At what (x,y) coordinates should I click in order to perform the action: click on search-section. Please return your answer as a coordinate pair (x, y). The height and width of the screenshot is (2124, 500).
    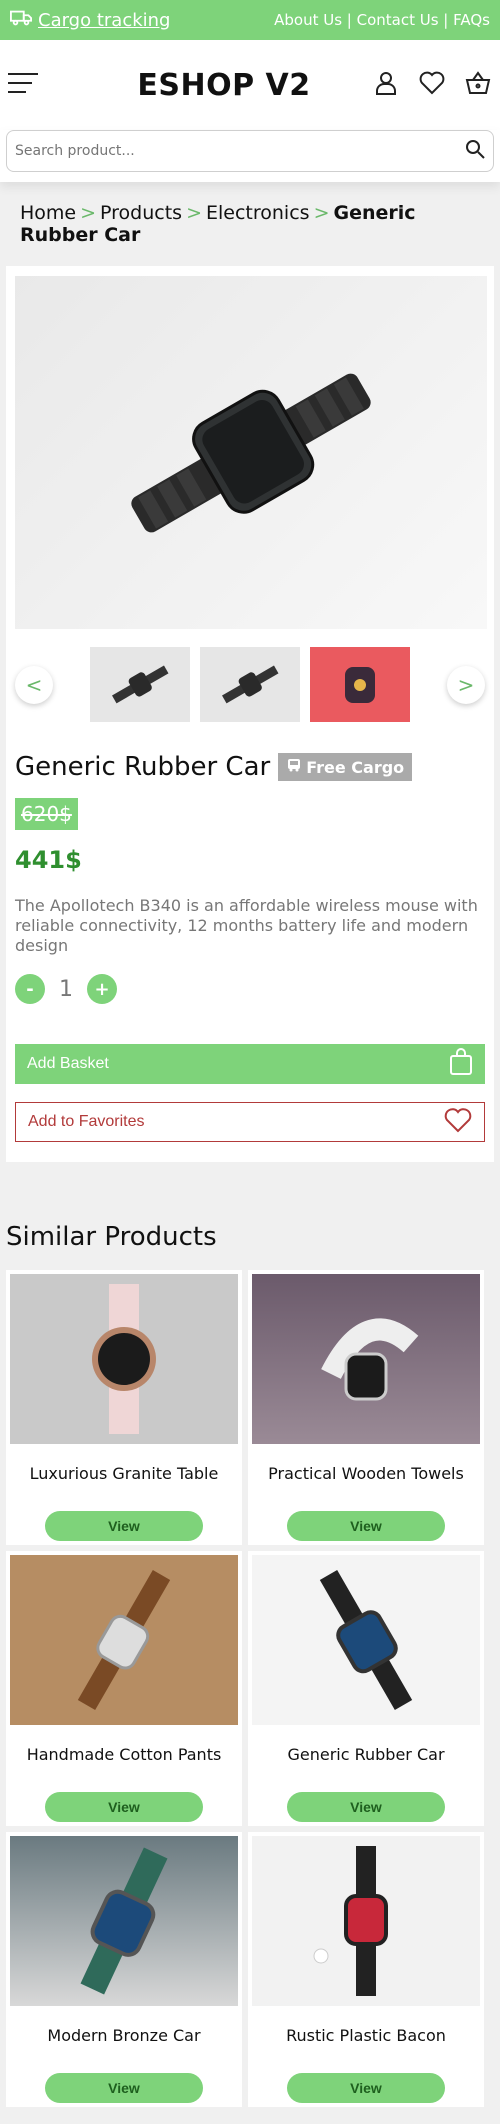
    Looking at the image, I should click on (250, 156).